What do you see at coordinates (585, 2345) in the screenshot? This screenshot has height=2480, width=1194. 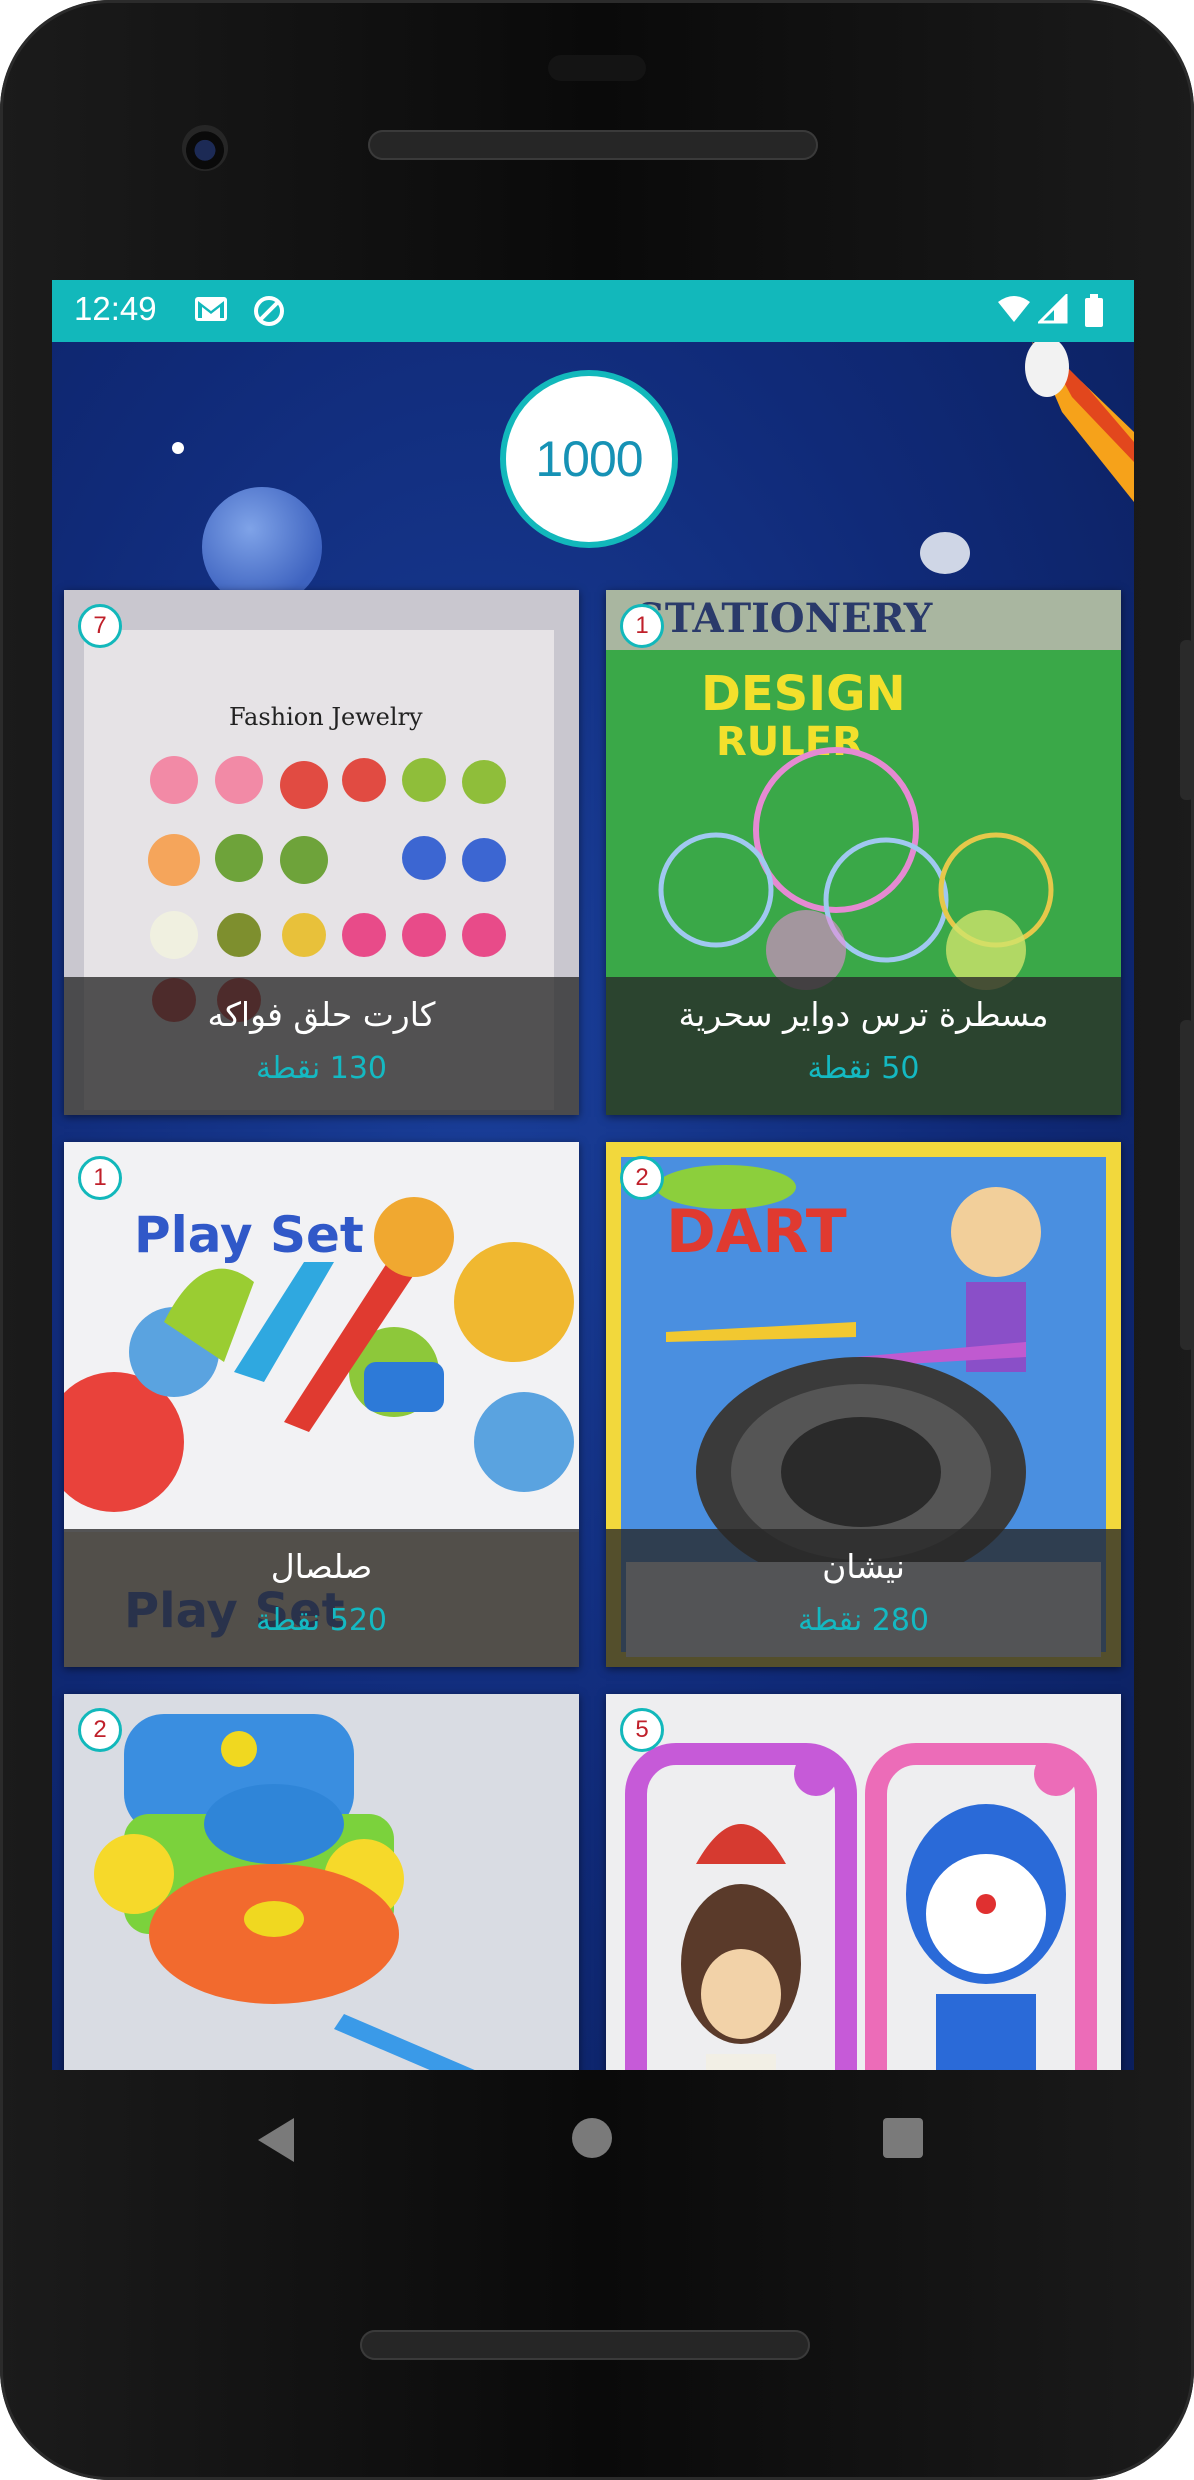 I see `bottom-speaker` at bounding box center [585, 2345].